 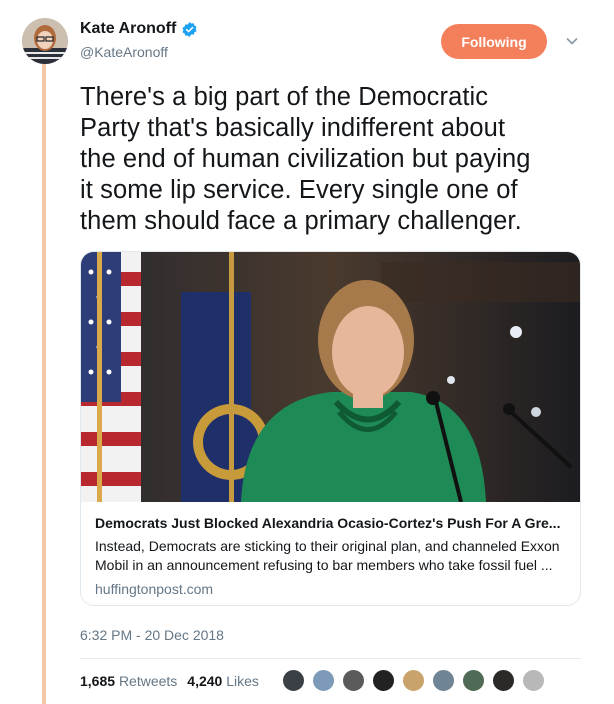 I want to click on following-button: Following, so click(x=494, y=41).